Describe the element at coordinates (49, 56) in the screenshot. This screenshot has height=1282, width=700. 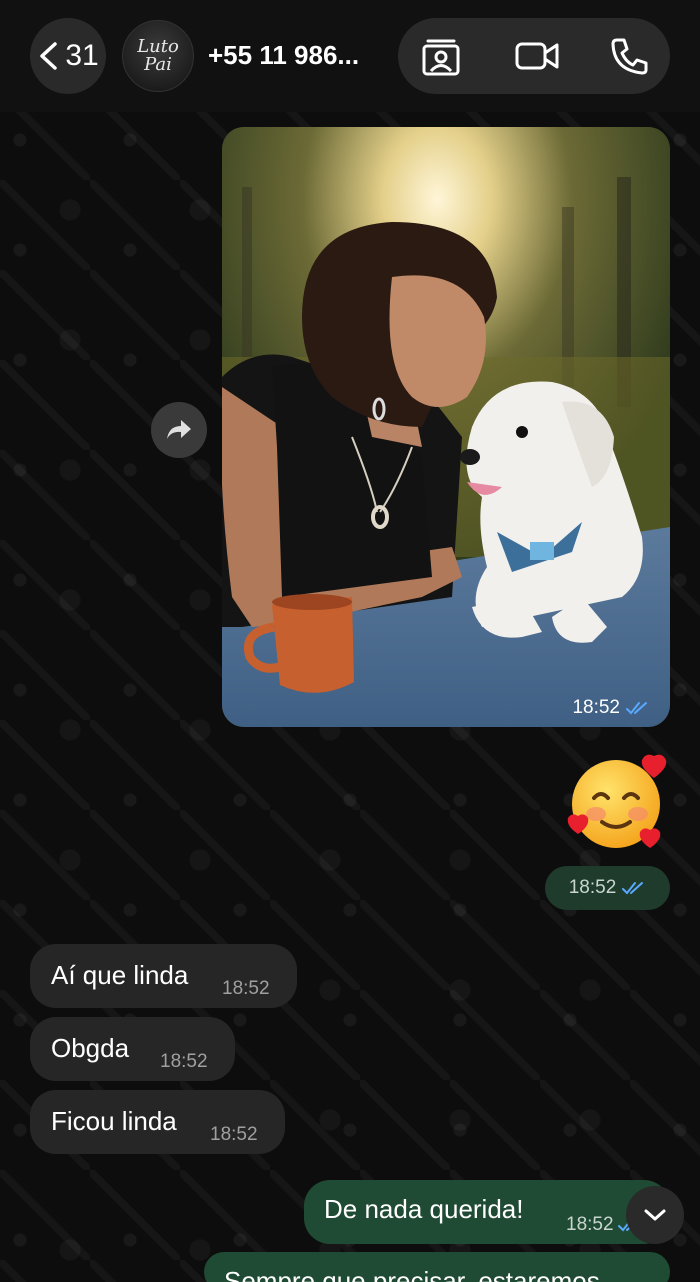
I see `chevron-left-icon` at that location.